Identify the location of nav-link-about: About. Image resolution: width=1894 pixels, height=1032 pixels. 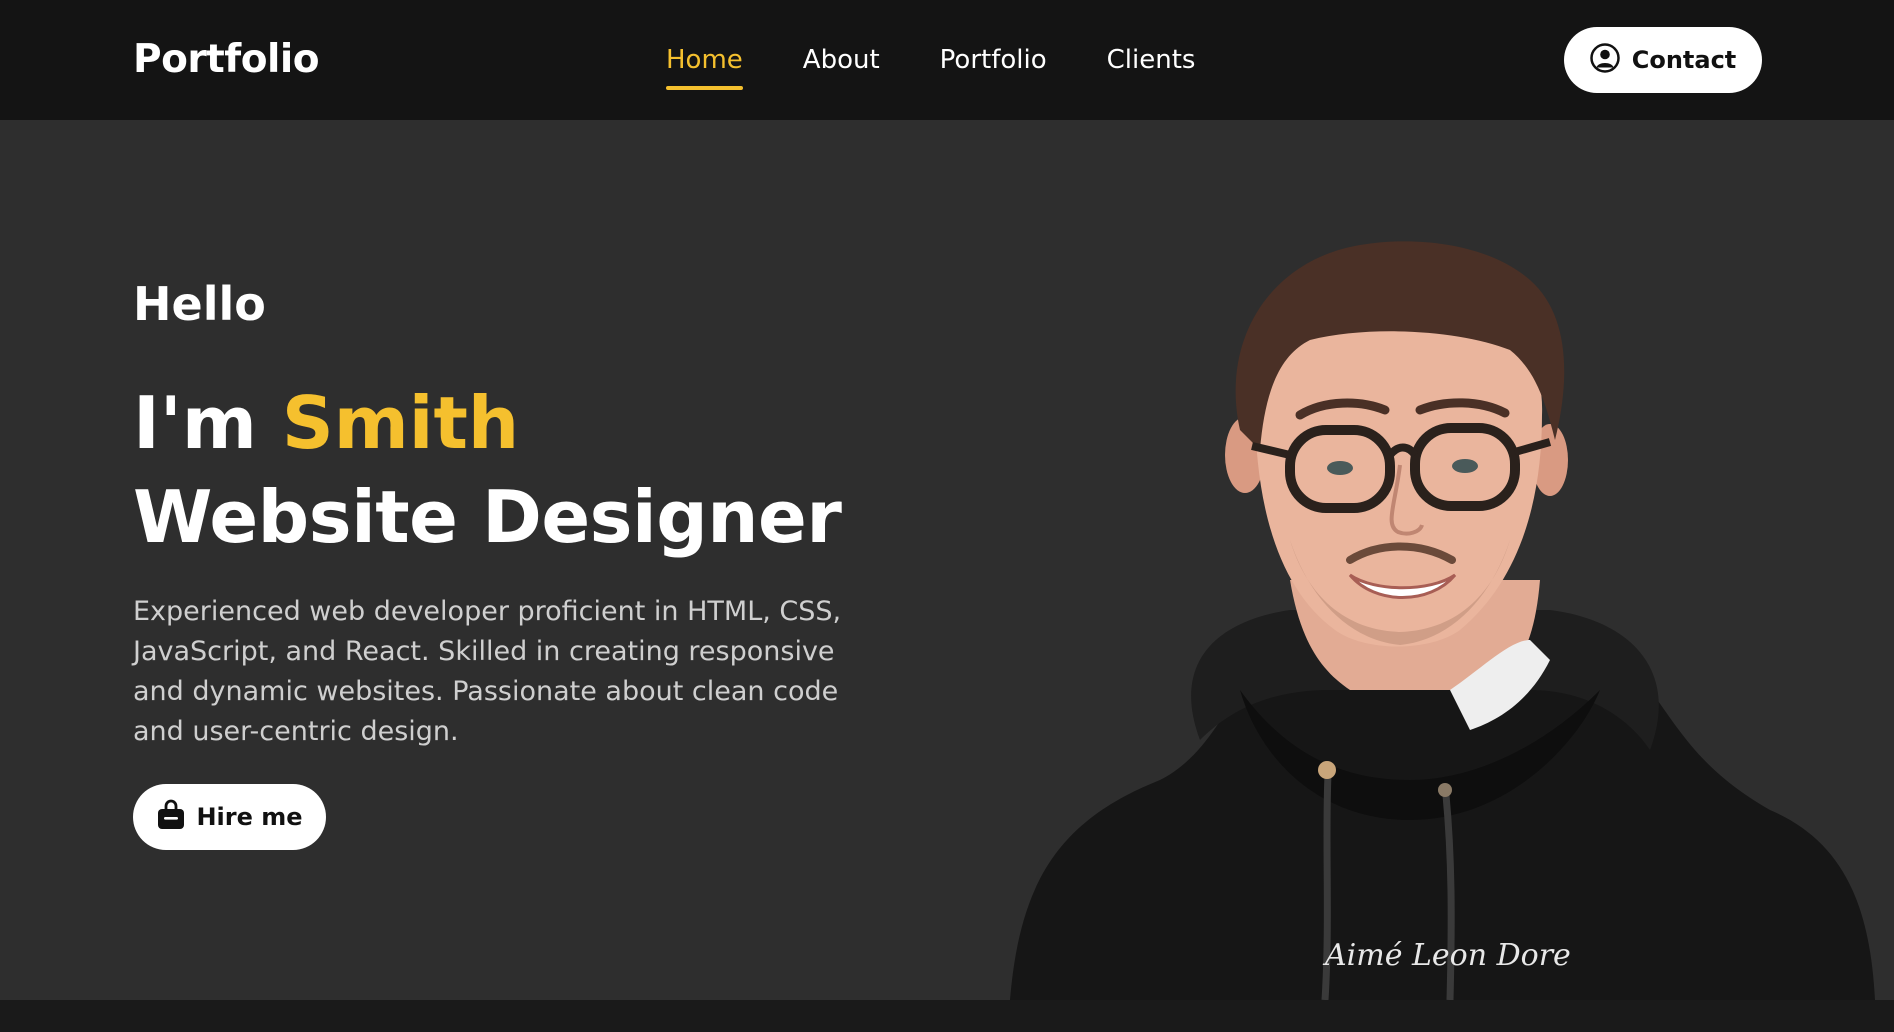
(841, 60).